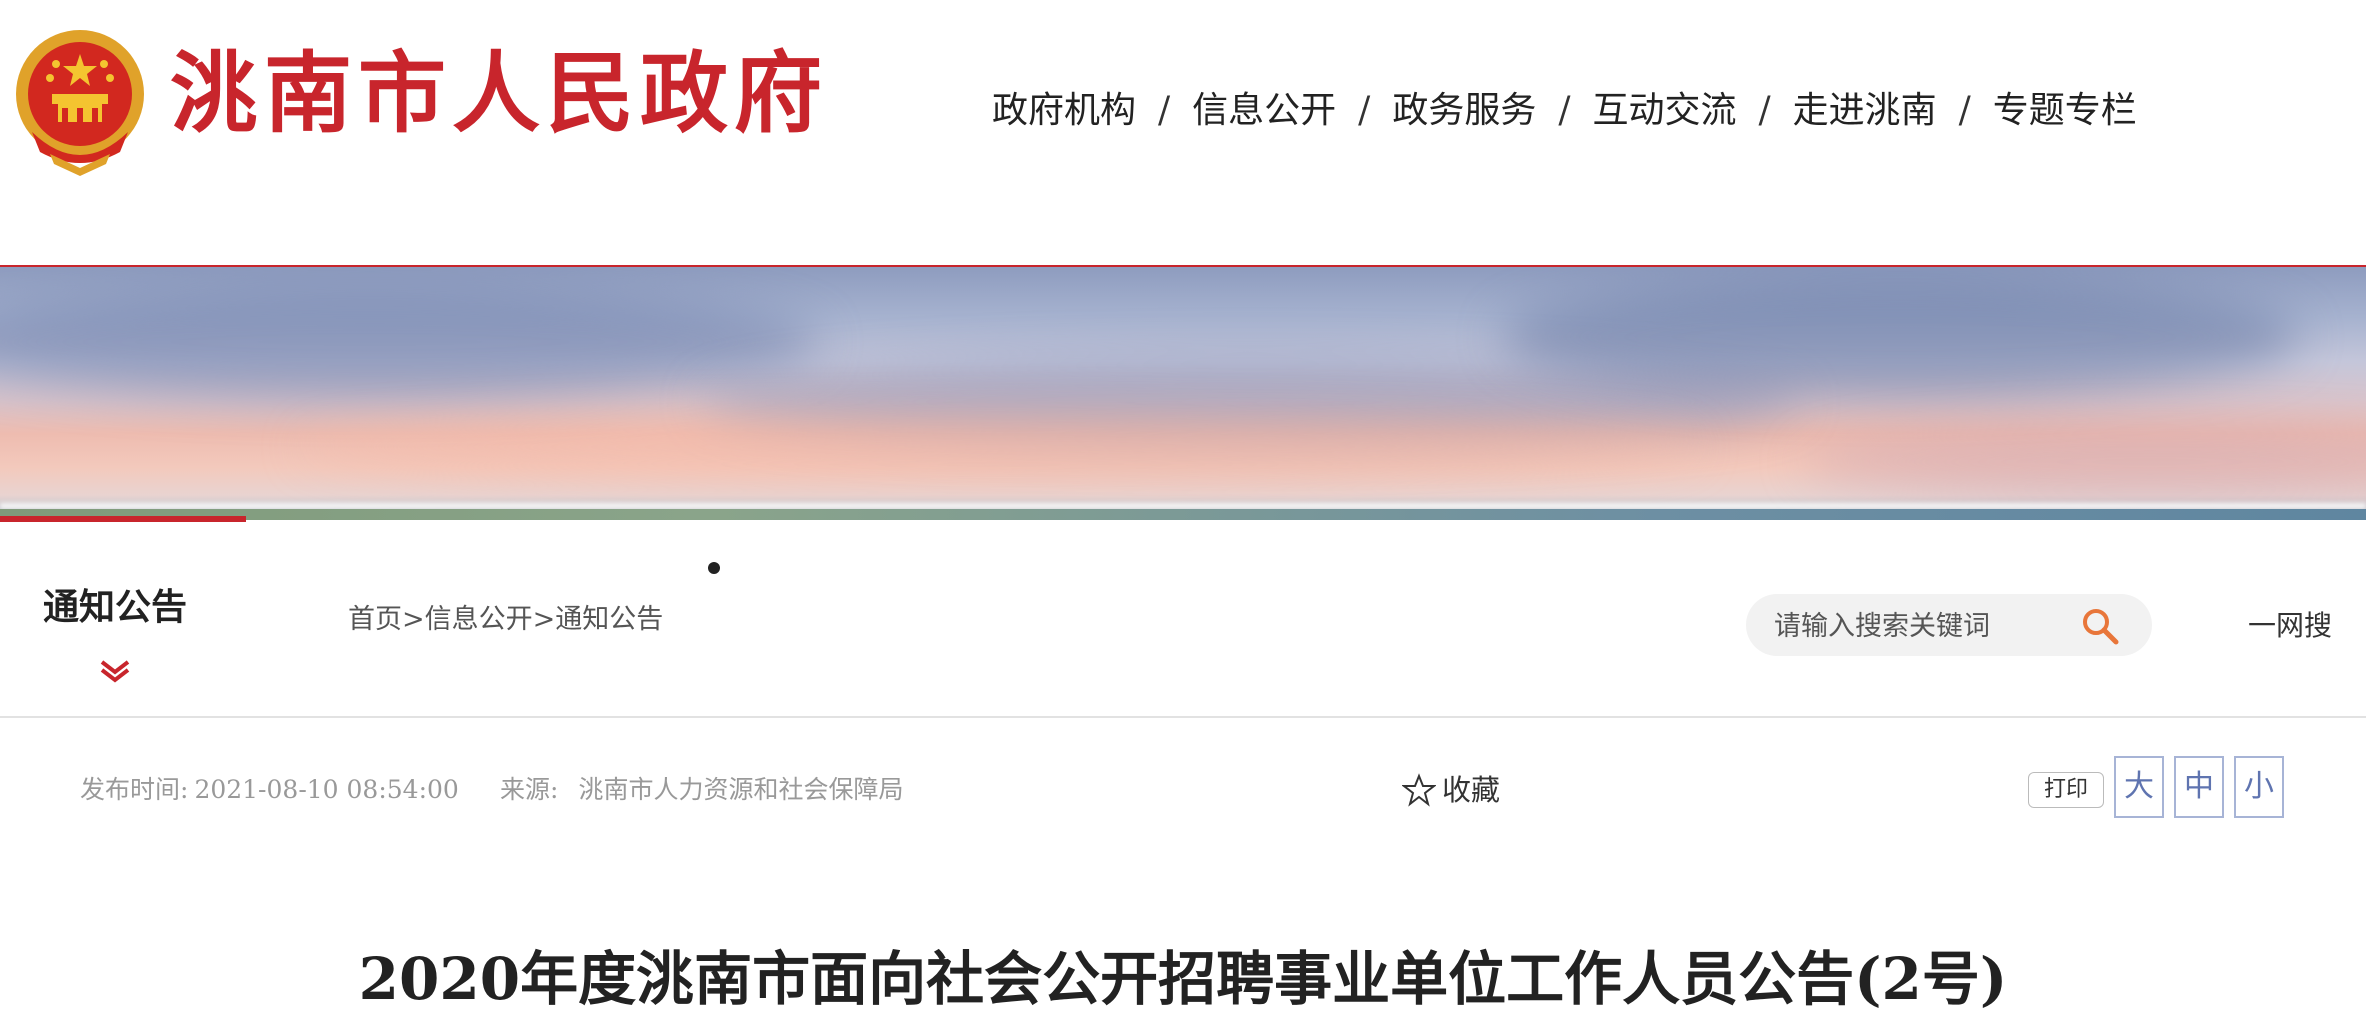  Describe the element at coordinates (499, 94) in the screenshot. I see `site-title: 洮南市人民政府` at that location.